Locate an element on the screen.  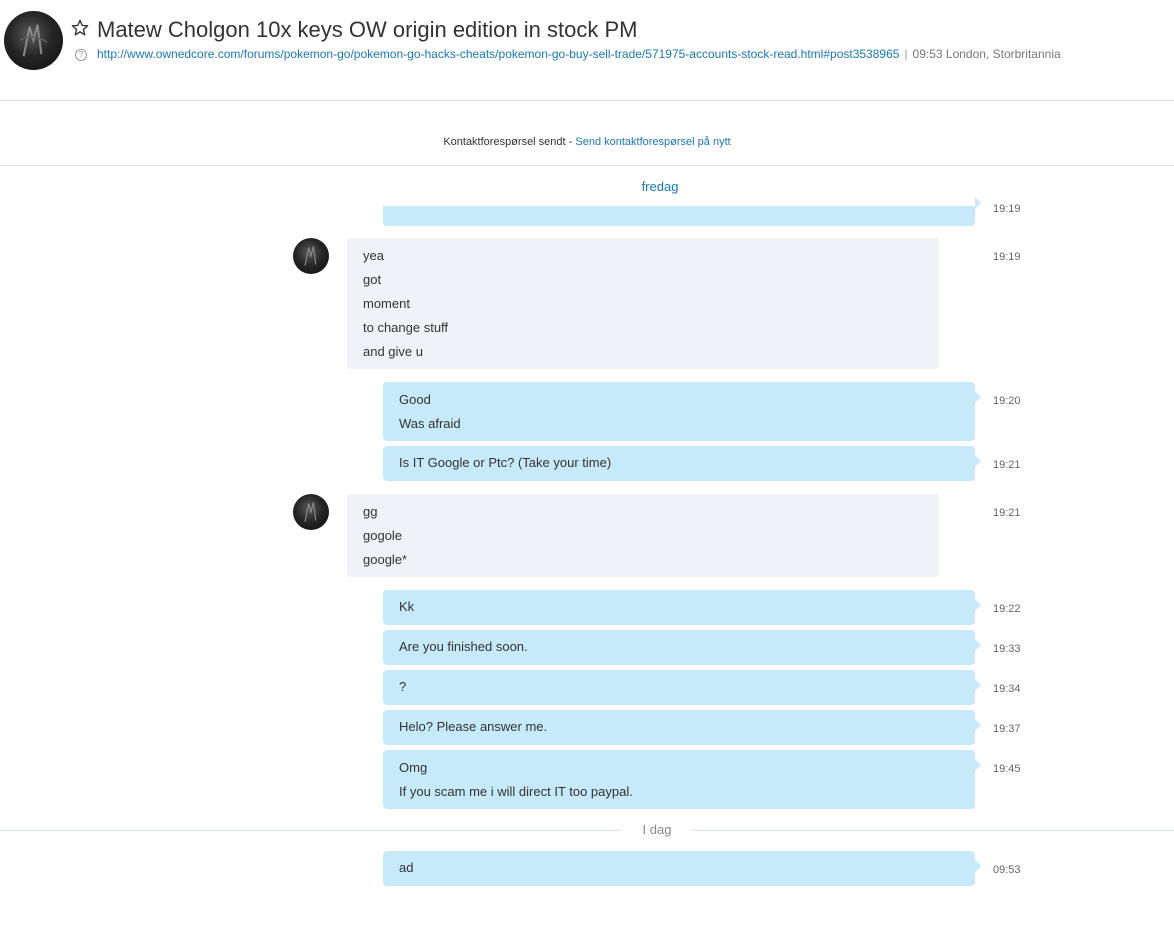
message-text: yea is located at coordinates (373, 255).